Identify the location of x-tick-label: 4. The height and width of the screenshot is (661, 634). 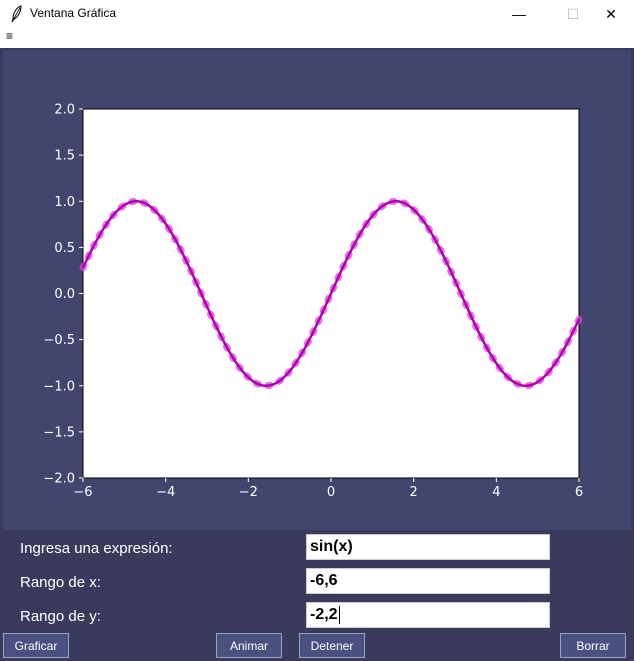
(496, 492).